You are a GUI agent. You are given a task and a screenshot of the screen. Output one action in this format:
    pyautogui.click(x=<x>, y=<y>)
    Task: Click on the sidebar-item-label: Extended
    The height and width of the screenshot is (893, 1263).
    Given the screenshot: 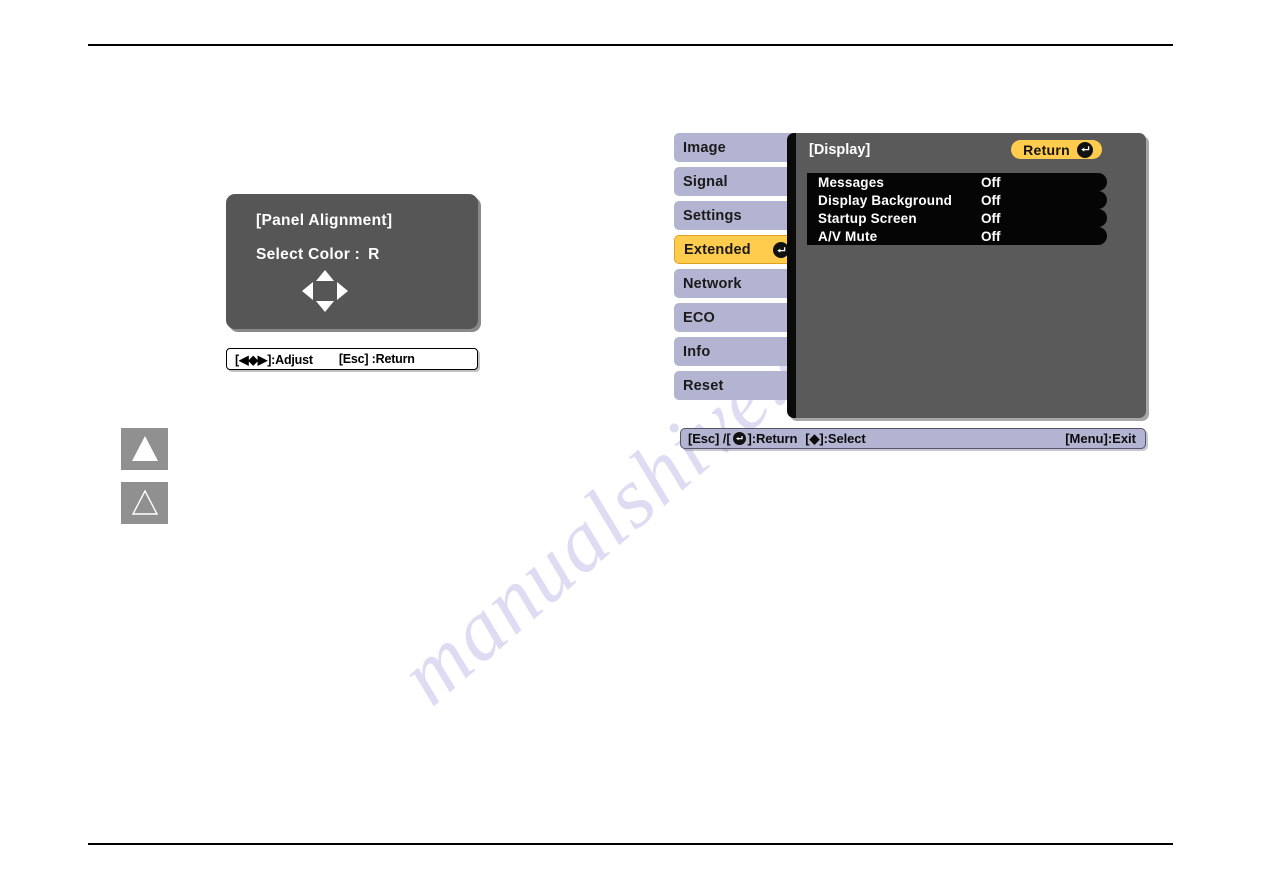 What is the action you would take?
    pyautogui.click(x=717, y=249)
    